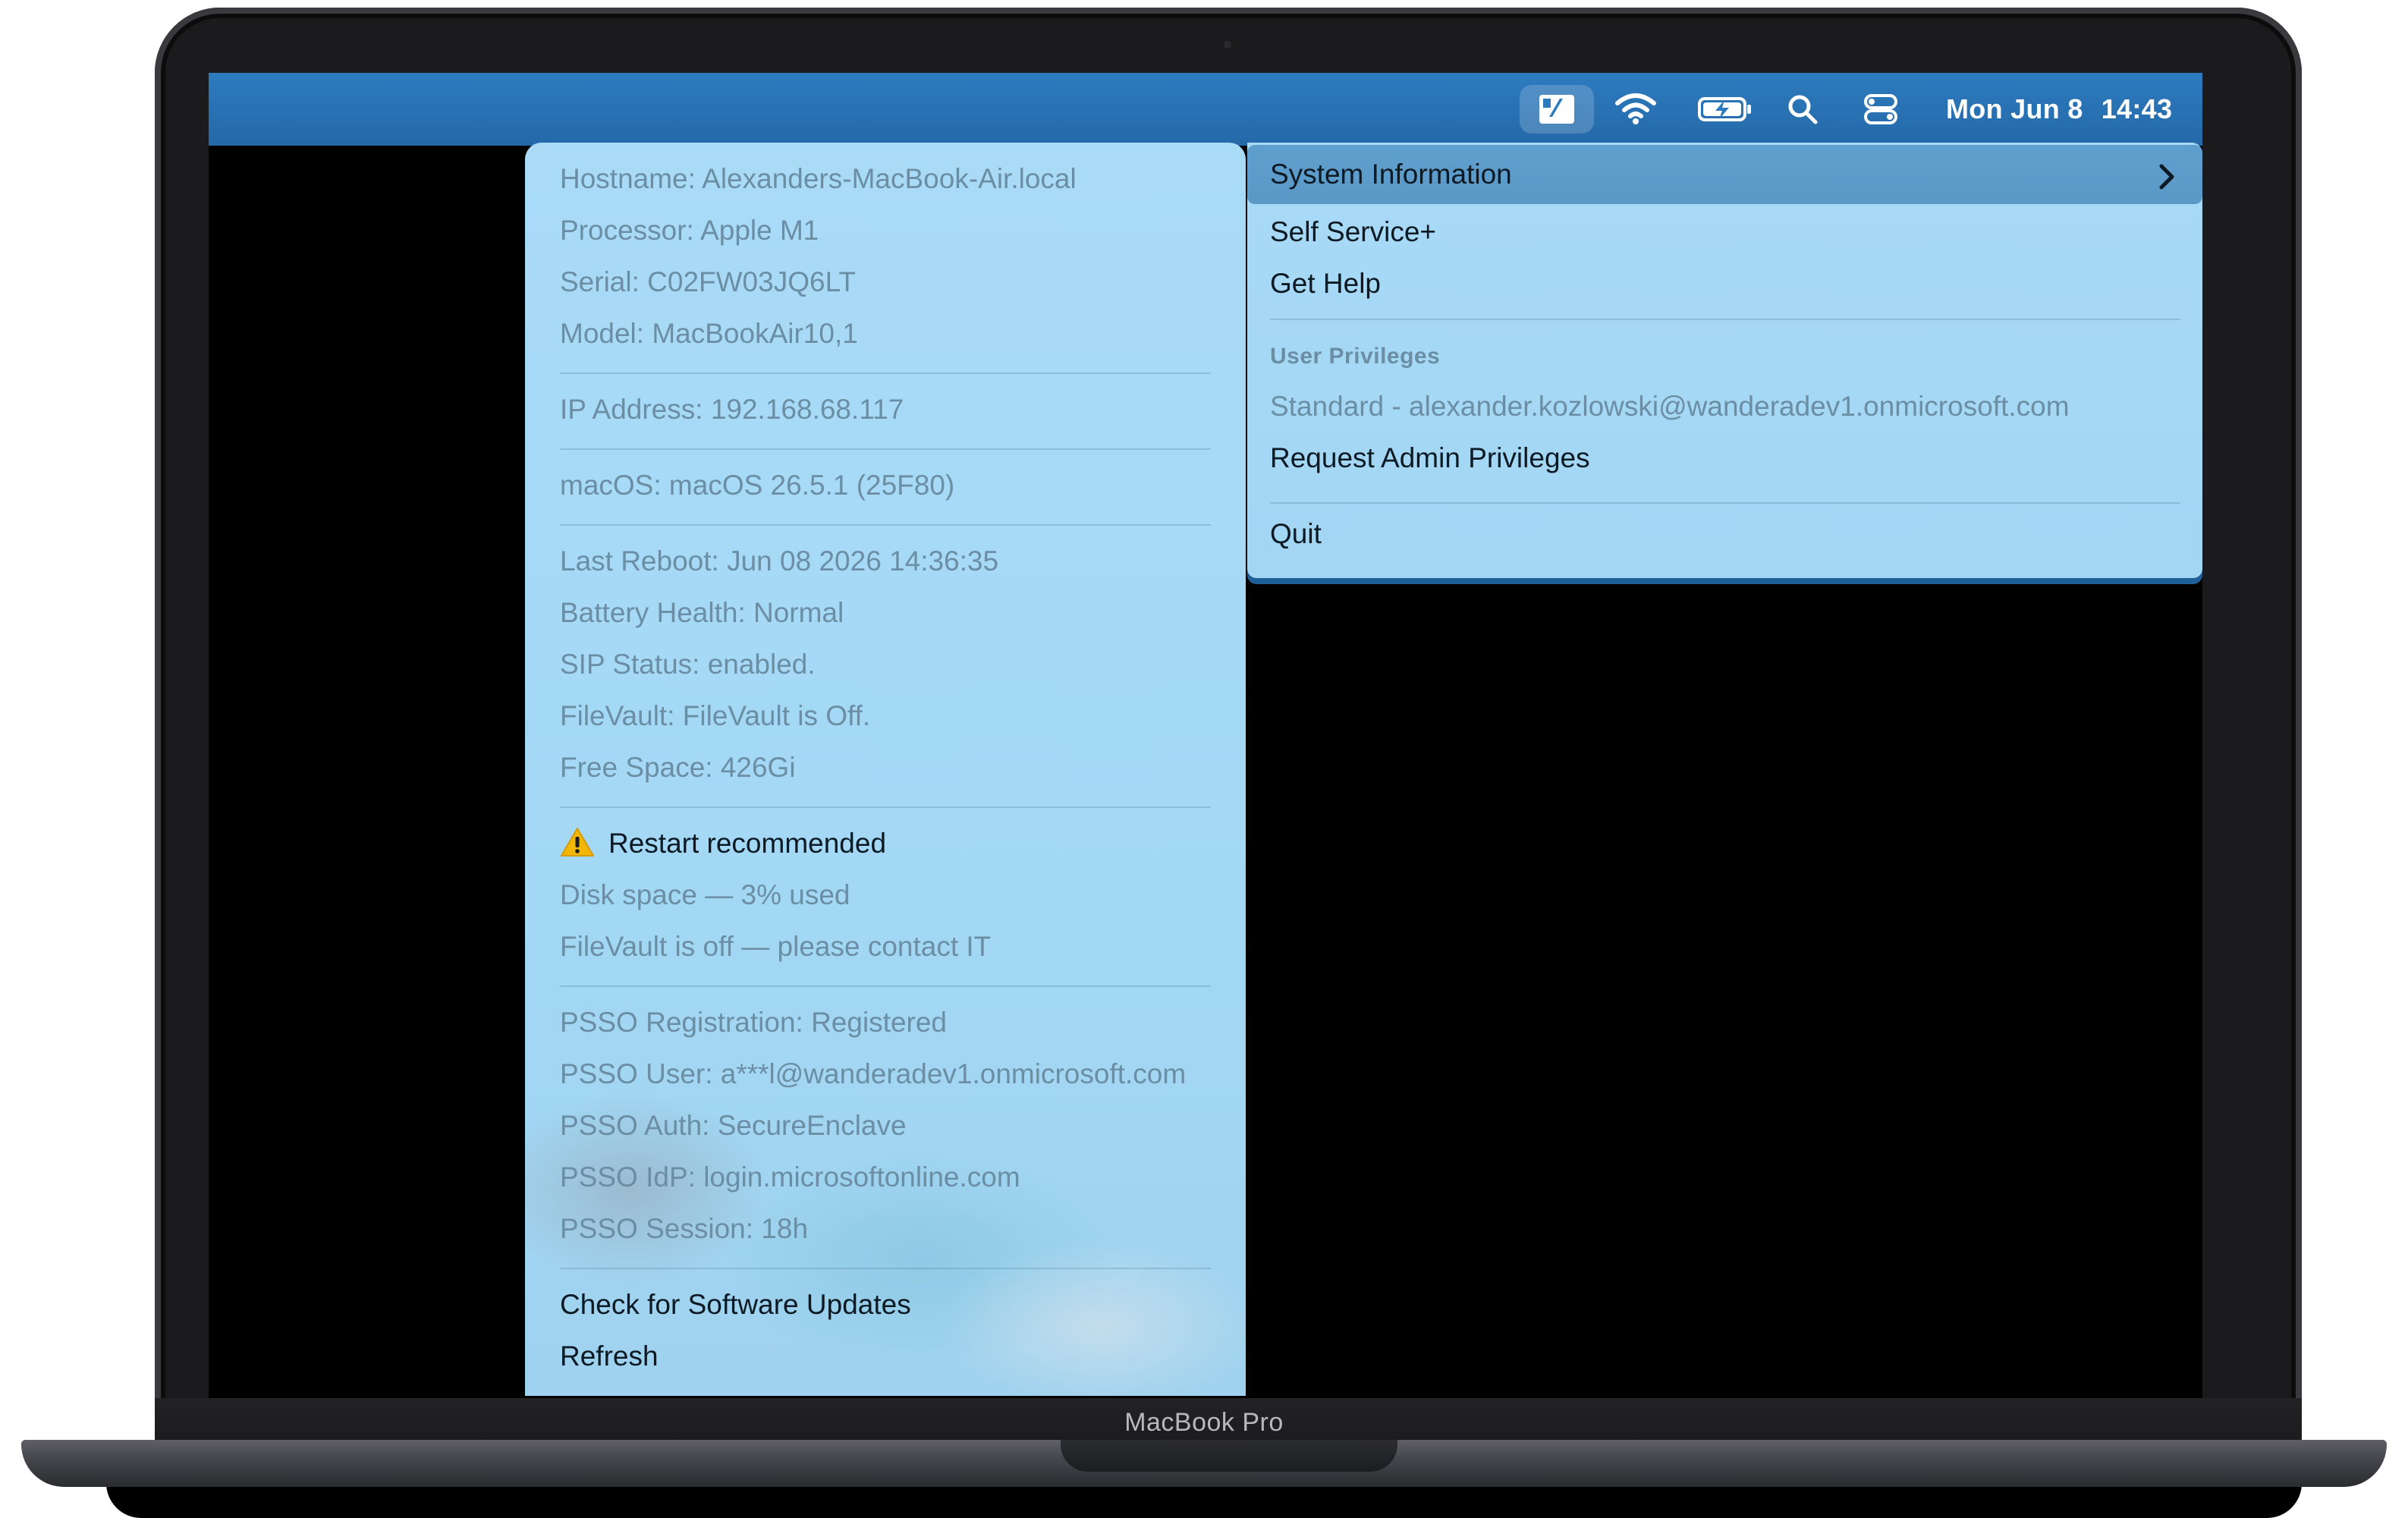 The width and height of the screenshot is (2408, 1518). I want to click on search-icon, so click(1802, 109).